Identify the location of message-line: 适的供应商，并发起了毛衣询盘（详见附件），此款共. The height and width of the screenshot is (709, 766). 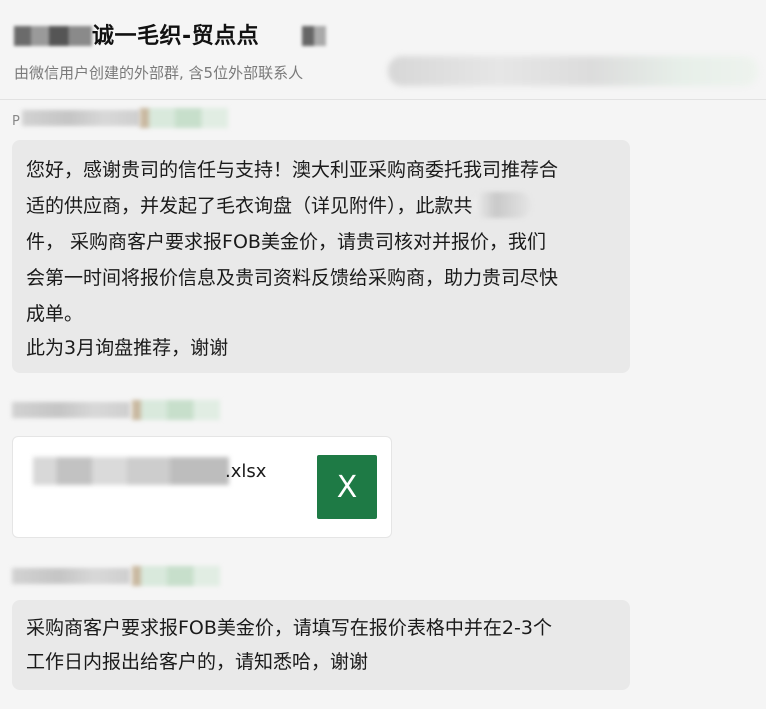
(321, 206).